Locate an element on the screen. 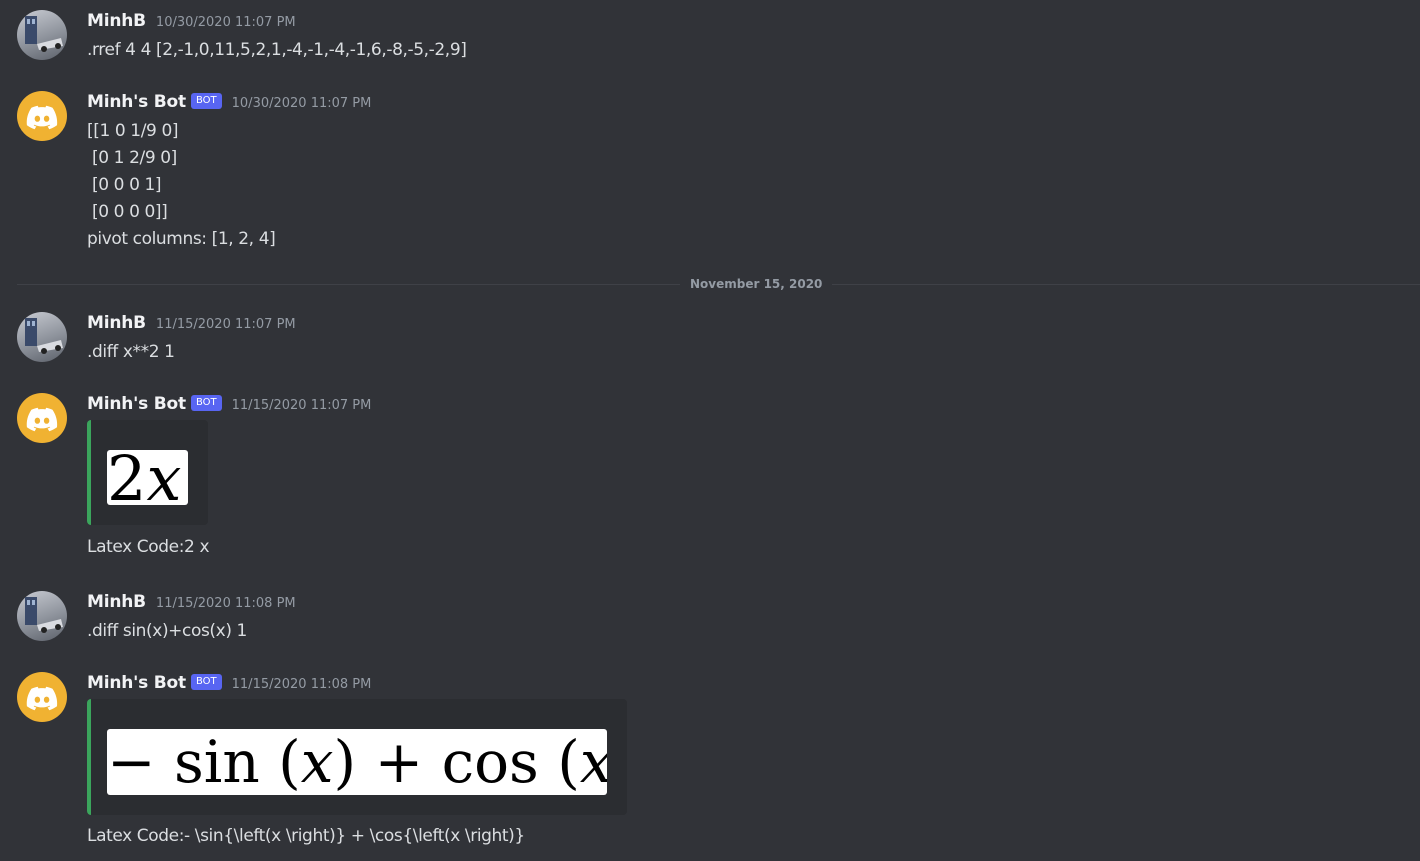  latex-image: − sin (x) + cos (x) is located at coordinates (357, 762).